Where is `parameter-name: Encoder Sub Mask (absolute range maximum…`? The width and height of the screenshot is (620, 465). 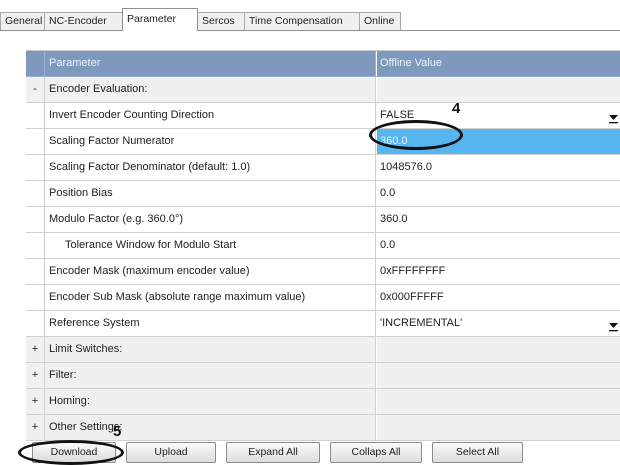 parameter-name: Encoder Sub Mask (absolute range maximum… is located at coordinates (210, 297).